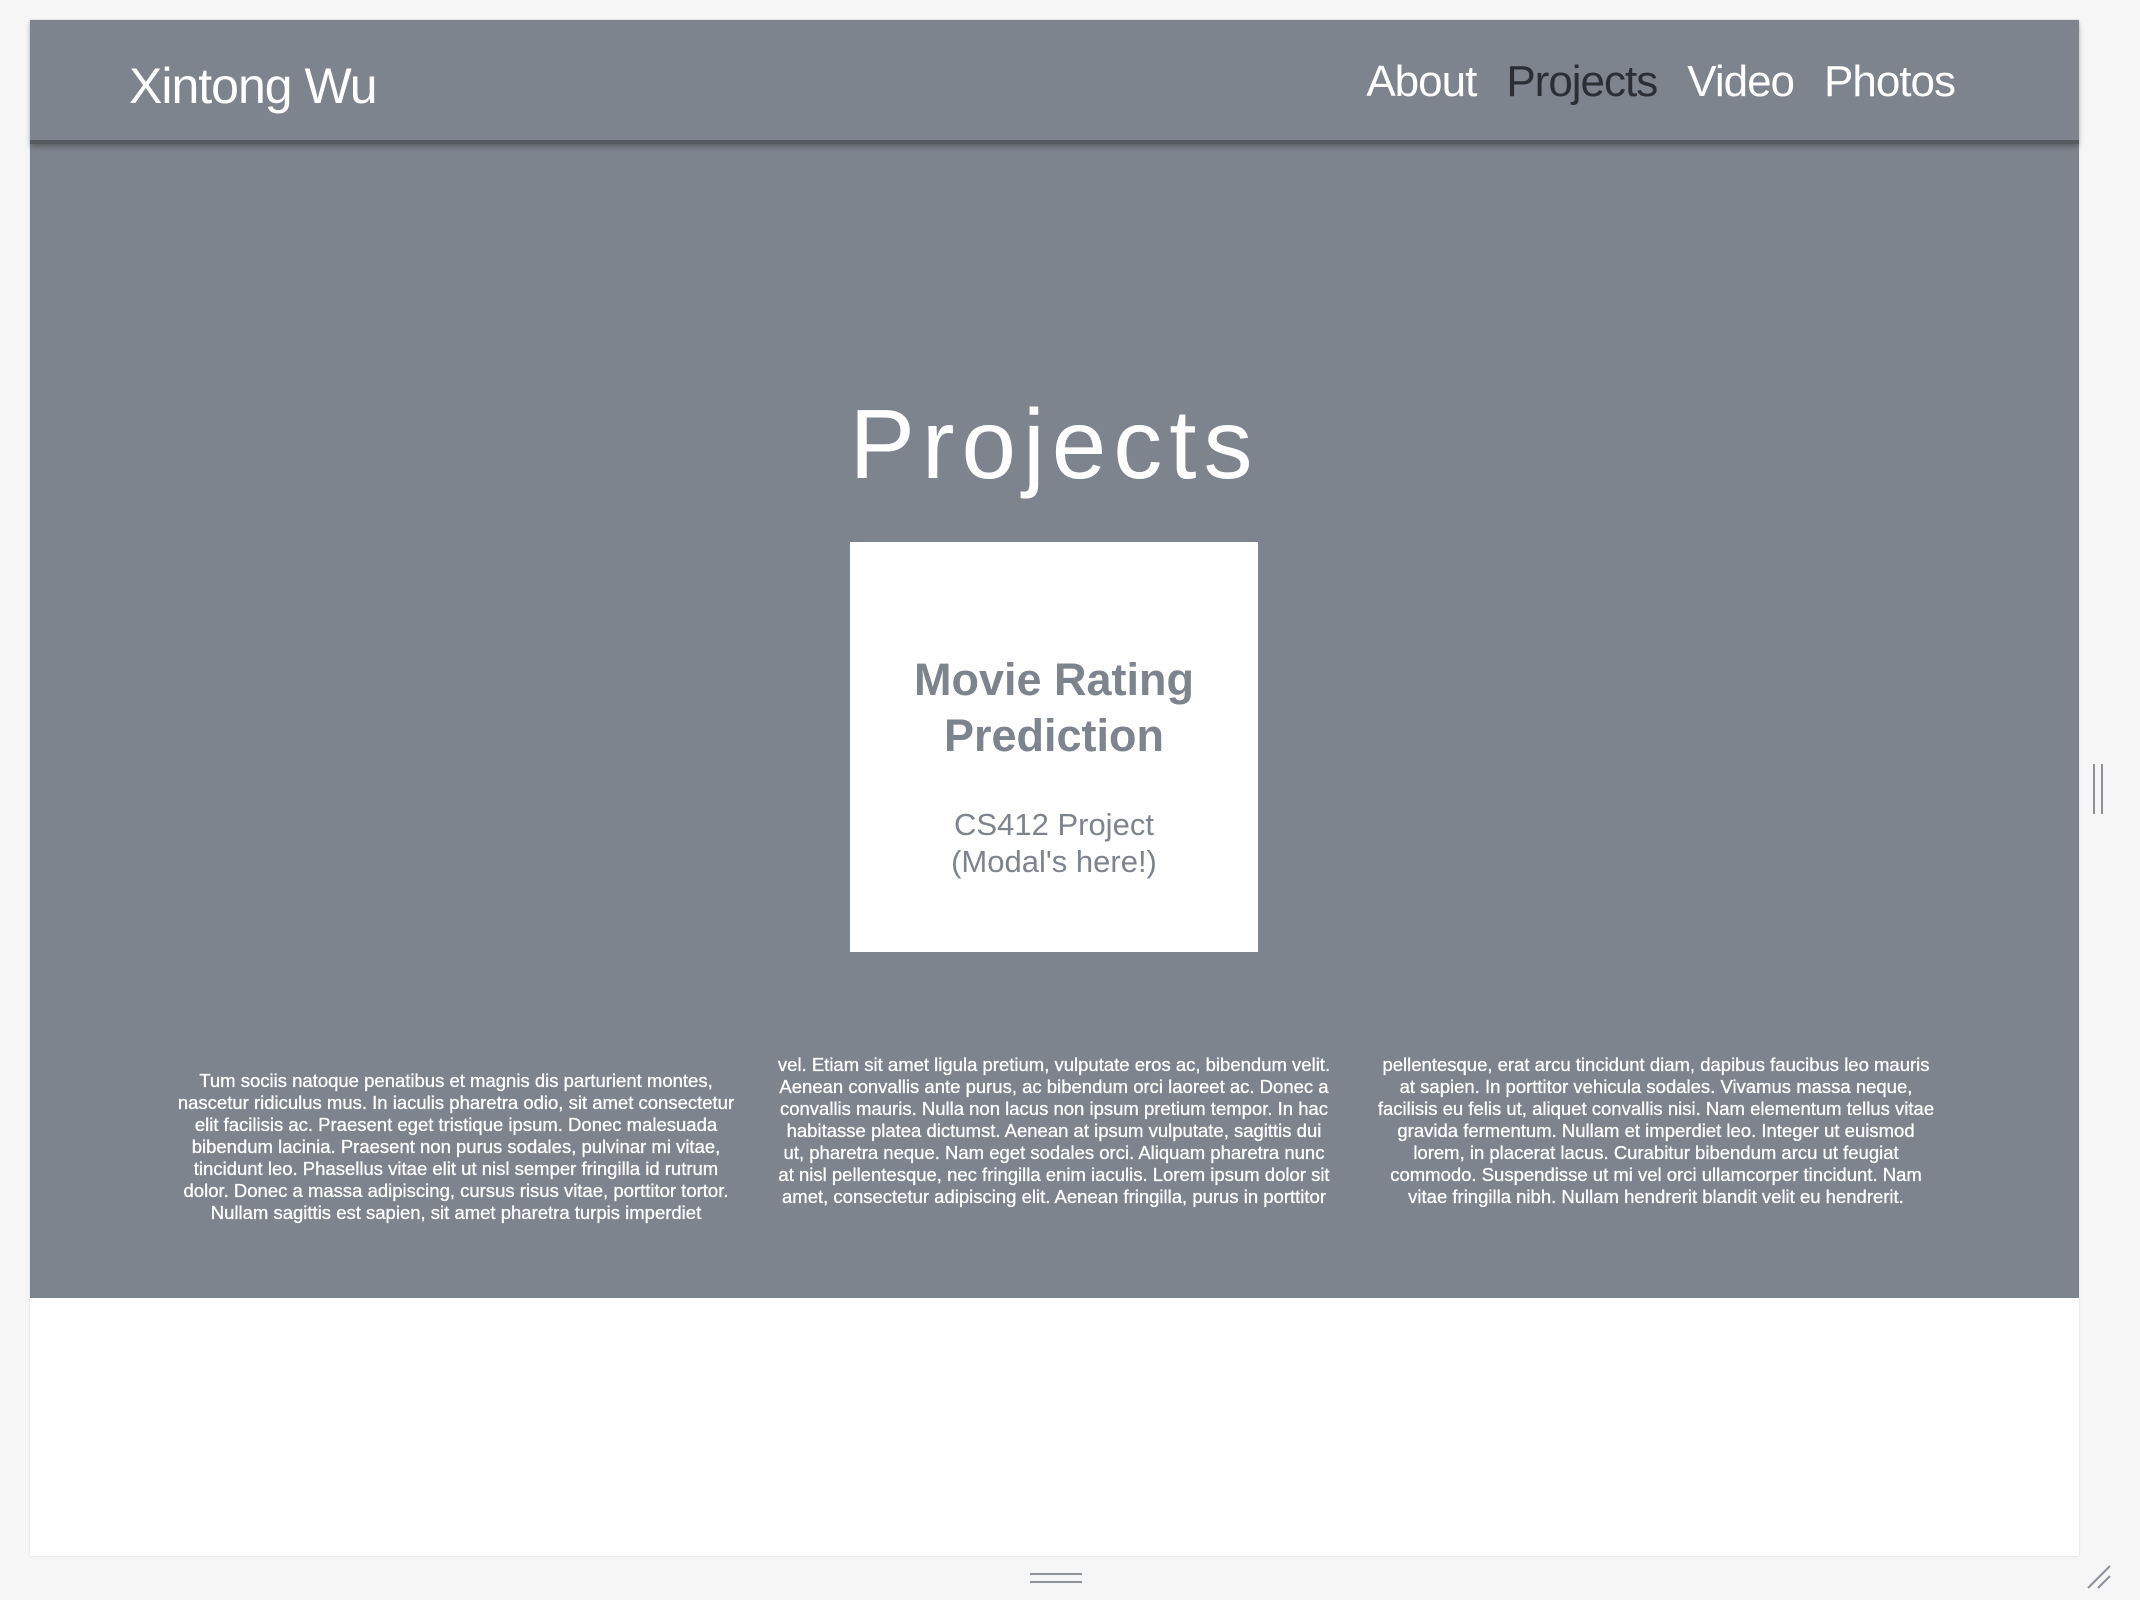 This screenshot has height=1600, width=2140. Describe the element at coordinates (1054, 707) in the screenshot. I see `project-card-title: Movie Rating Prediction` at that location.